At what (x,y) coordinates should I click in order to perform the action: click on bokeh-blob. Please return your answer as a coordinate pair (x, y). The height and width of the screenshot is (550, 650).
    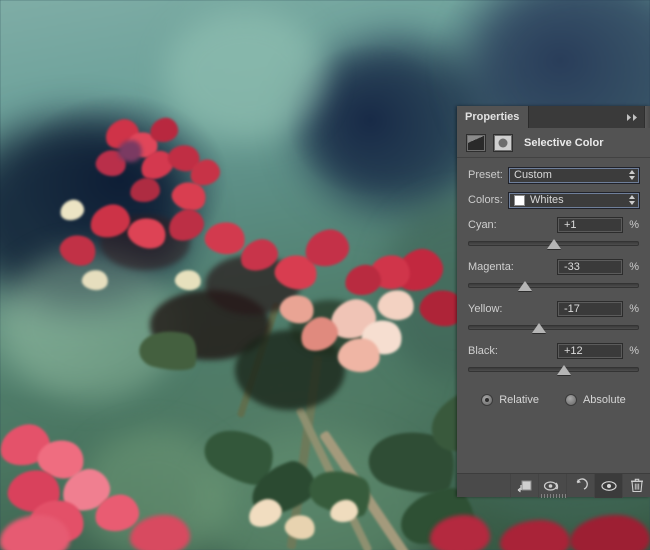
    Looking at the image, I should click on (245, 75).